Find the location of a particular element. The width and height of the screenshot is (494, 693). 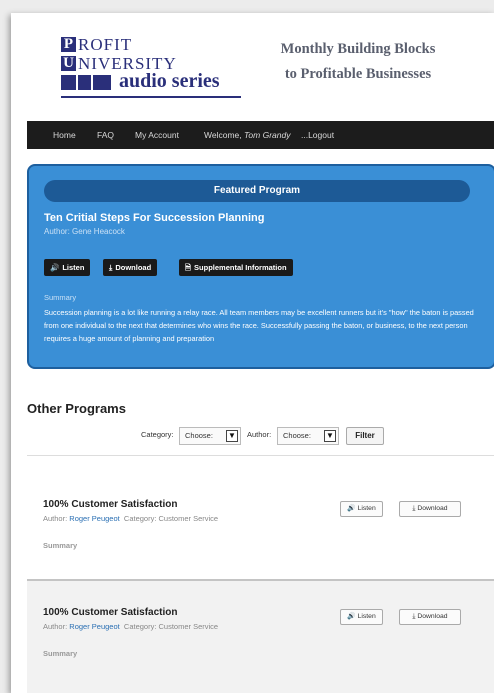

filter-button: Filter is located at coordinates (365, 436).